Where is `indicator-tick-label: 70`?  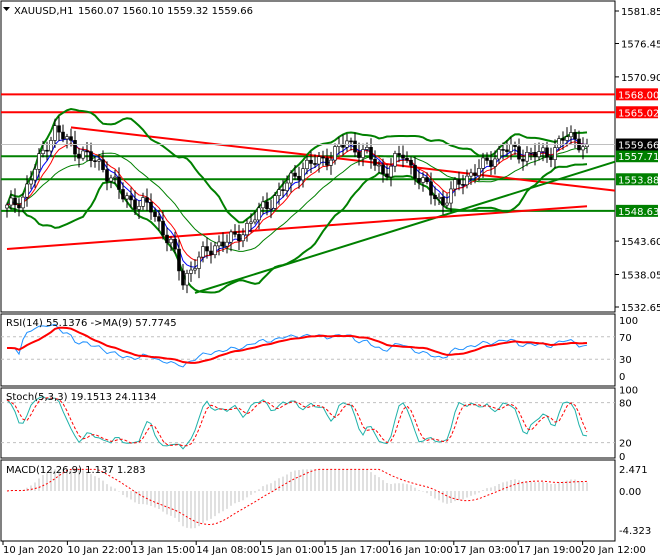
indicator-tick-label: 70 is located at coordinates (625, 338).